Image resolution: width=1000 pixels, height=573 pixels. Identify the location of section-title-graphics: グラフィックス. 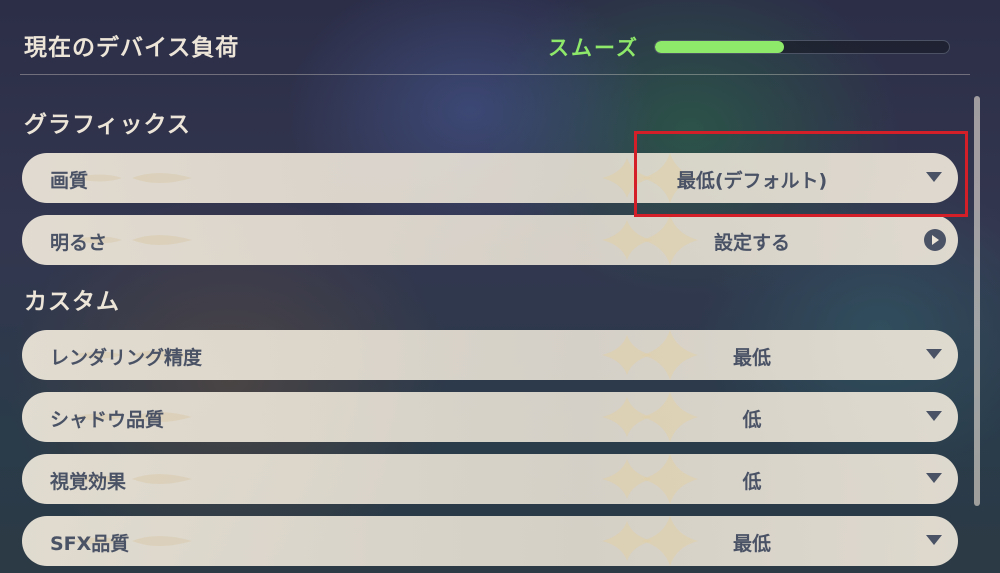
(107, 125).